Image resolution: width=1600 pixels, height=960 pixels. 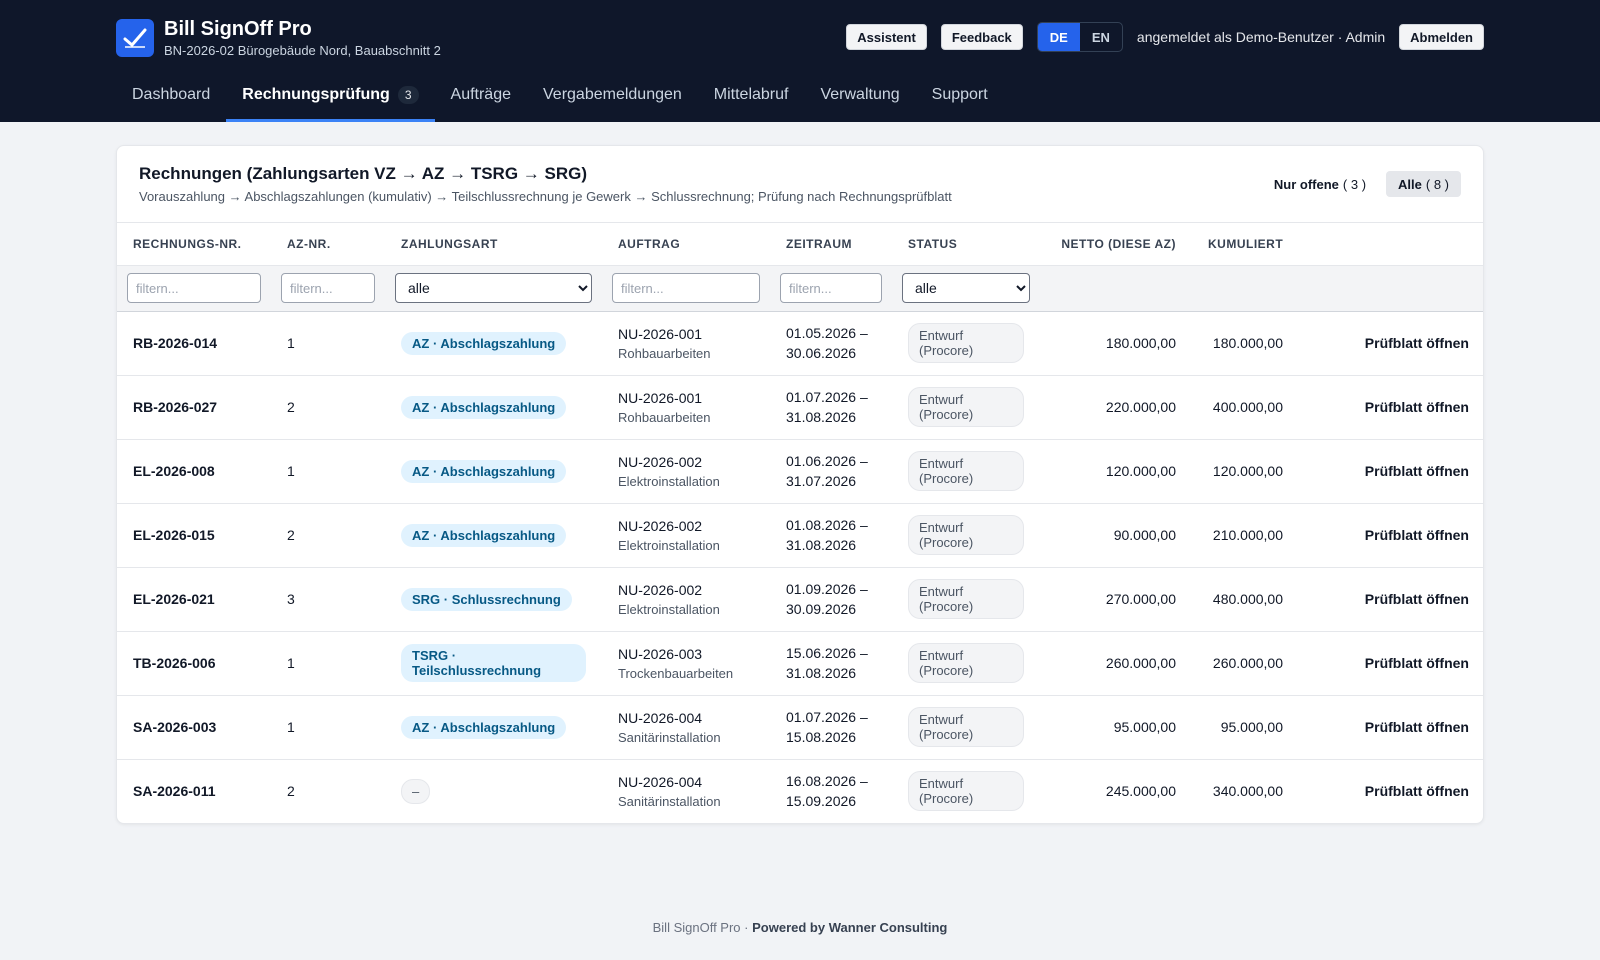 What do you see at coordinates (1247, 791) in the screenshot?
I see `cumulative-amount: 340.000,00` at bounding box center [1247, 791].